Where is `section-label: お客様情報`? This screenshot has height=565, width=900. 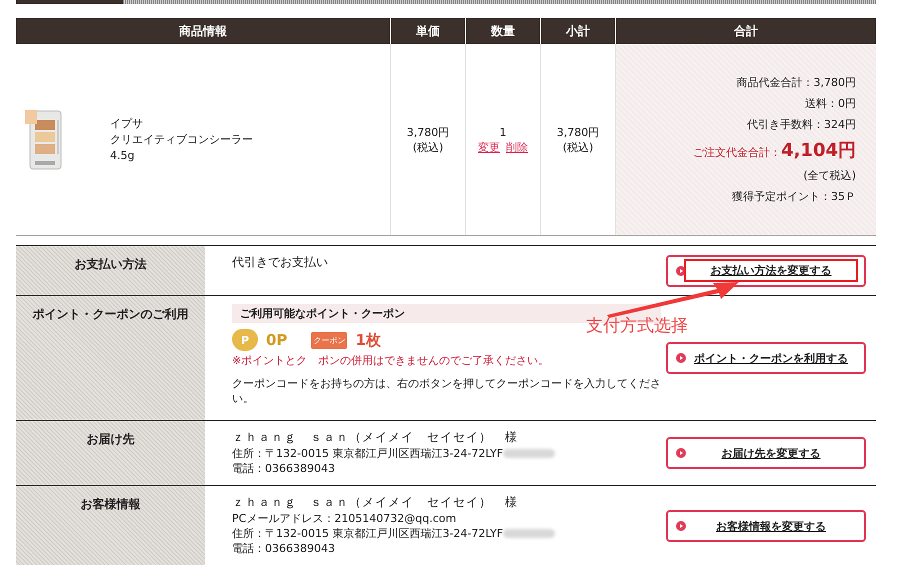
section-label: お客様情報 is located at coordinates (110, 525).